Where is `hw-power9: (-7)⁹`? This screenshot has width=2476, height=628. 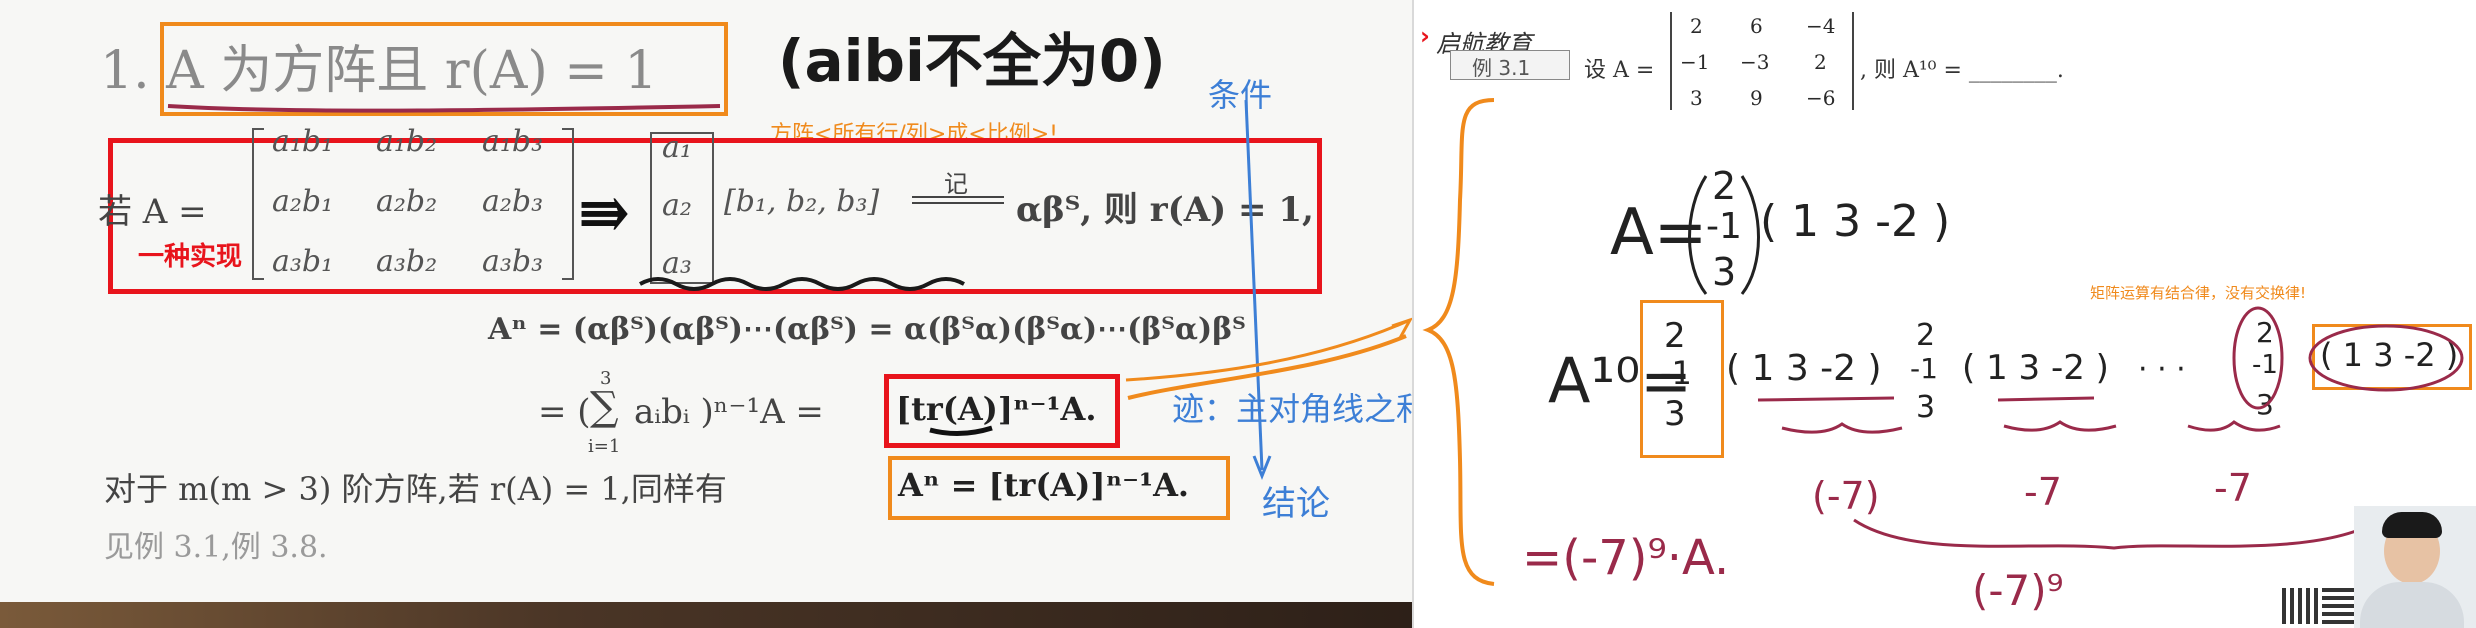 hw-power9: (-7)⁹ is located at coordinates (2018, 590).